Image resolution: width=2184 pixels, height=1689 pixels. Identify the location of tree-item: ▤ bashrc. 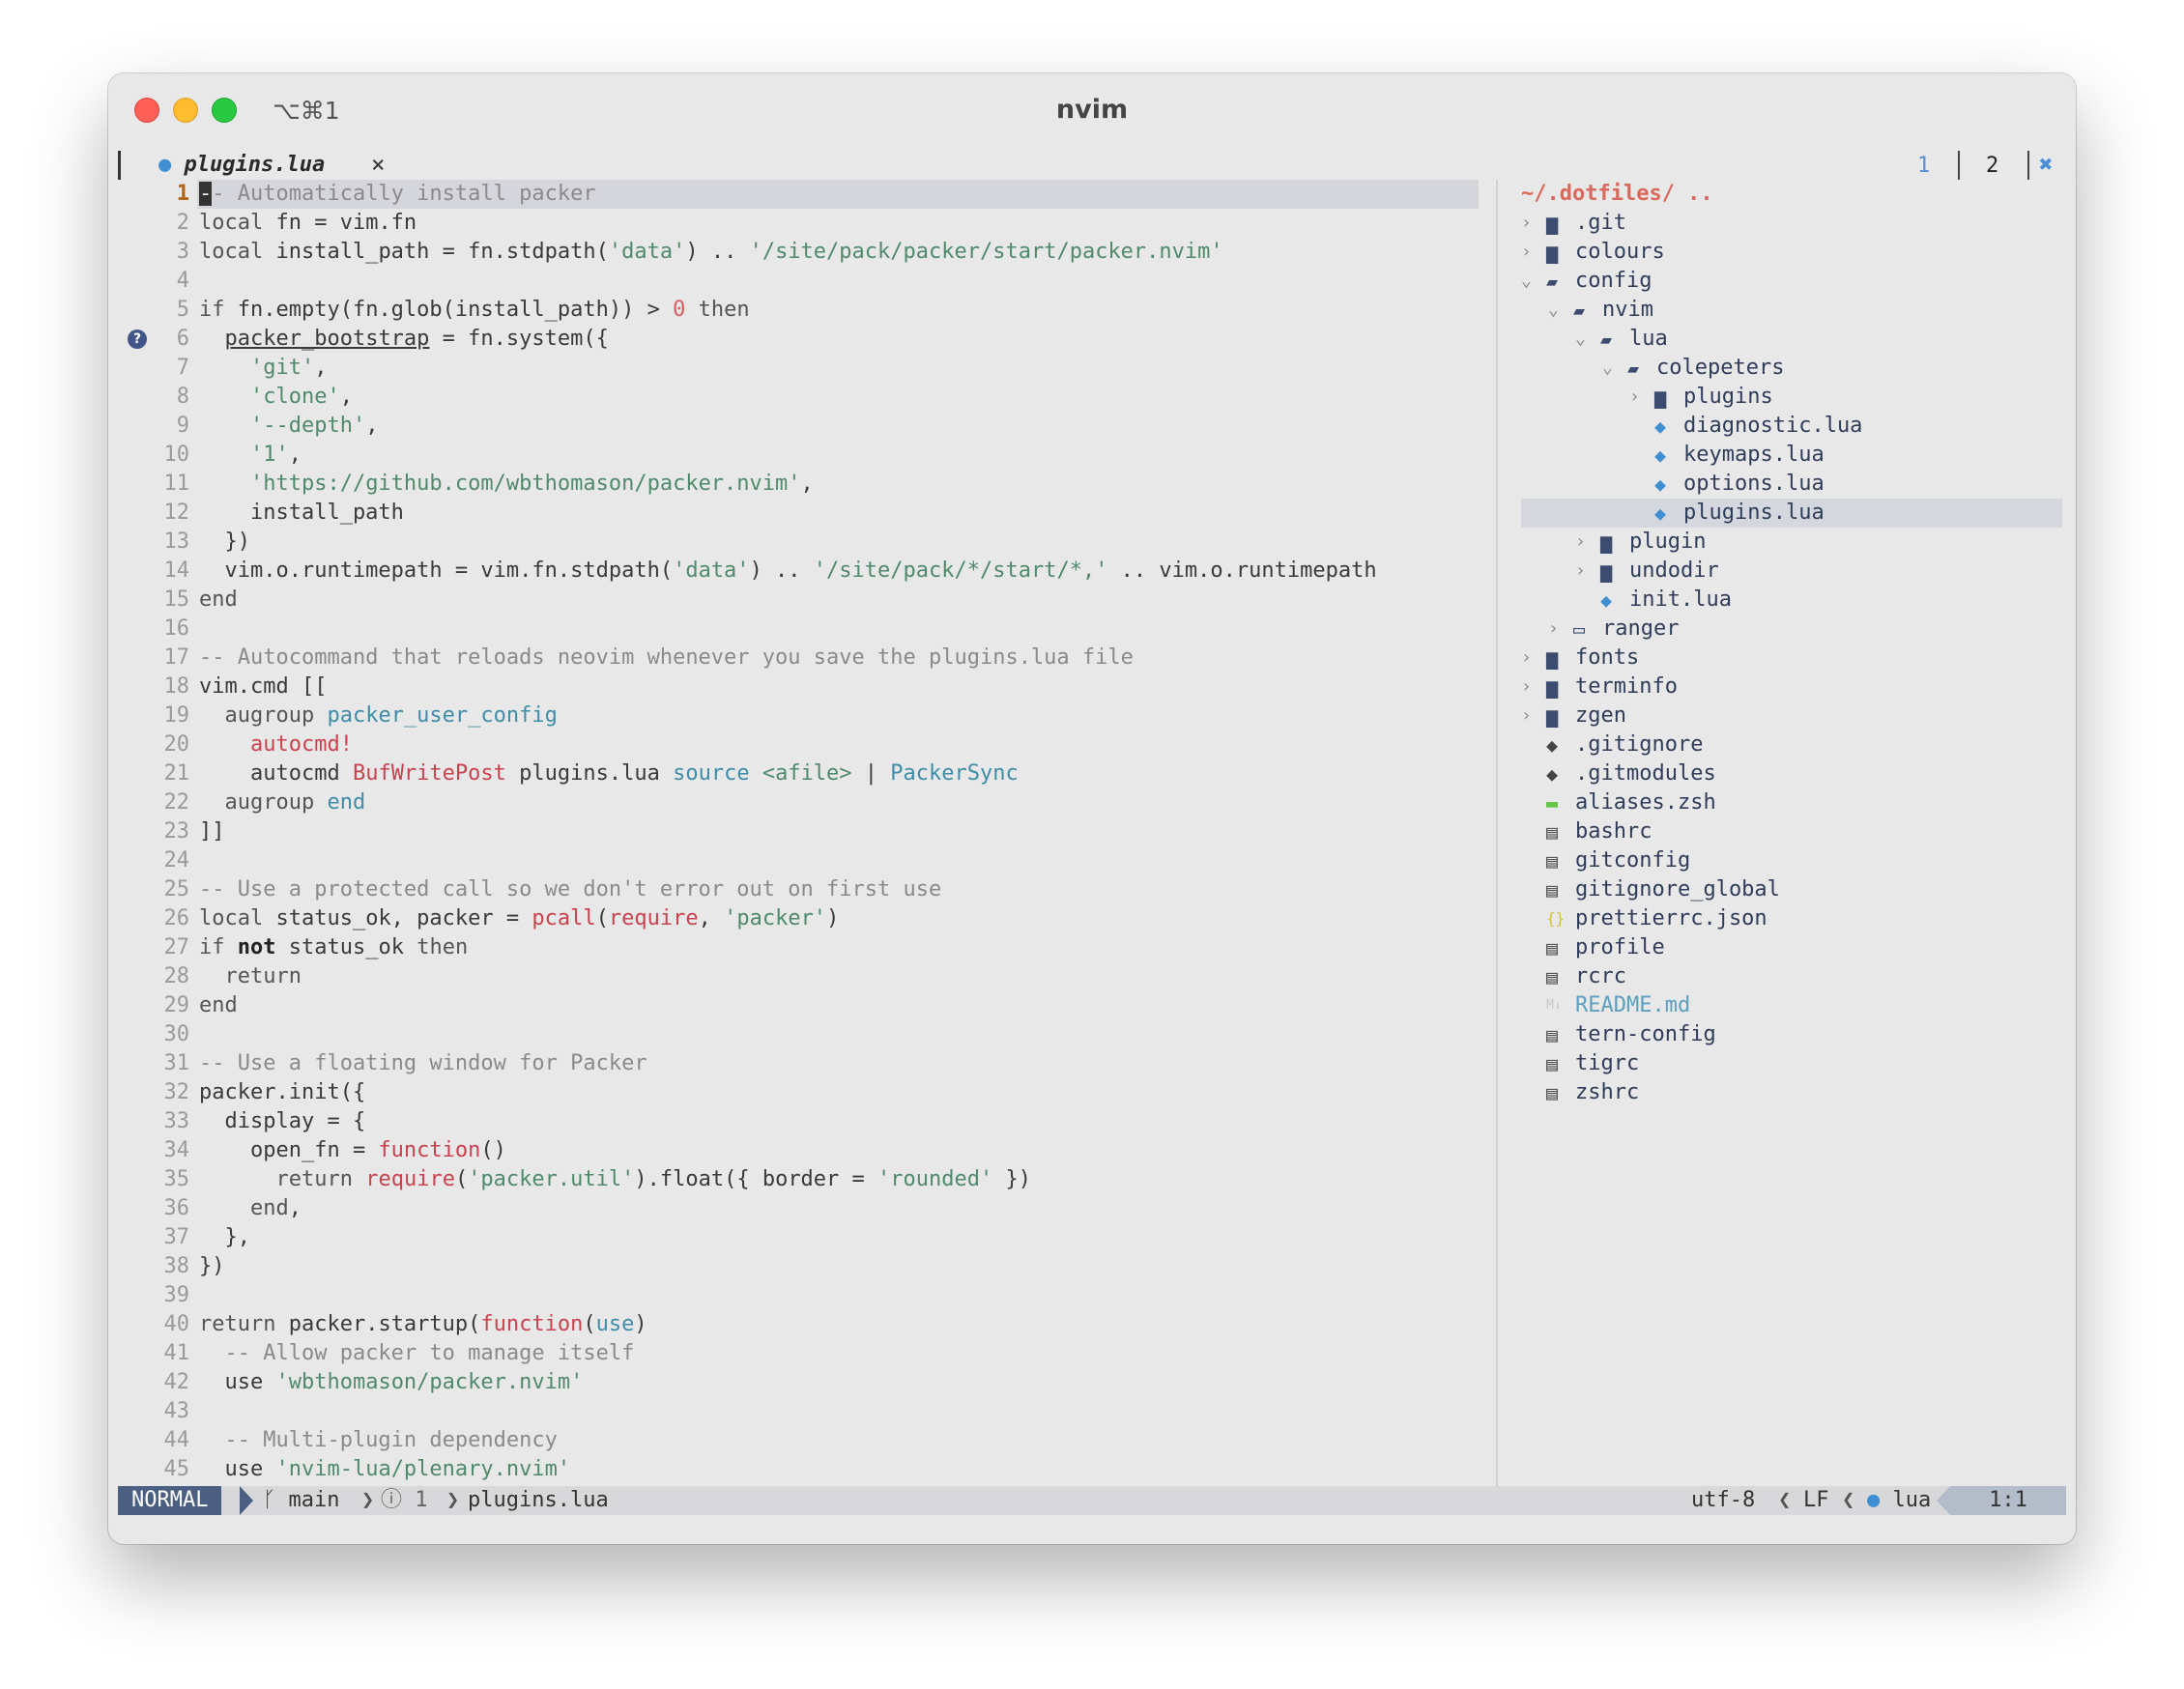
(1783, 831).